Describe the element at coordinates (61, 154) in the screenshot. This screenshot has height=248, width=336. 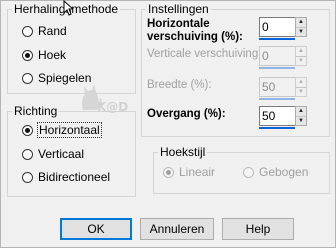
I see `radio-verticaal-label: Verticaal` at that location.